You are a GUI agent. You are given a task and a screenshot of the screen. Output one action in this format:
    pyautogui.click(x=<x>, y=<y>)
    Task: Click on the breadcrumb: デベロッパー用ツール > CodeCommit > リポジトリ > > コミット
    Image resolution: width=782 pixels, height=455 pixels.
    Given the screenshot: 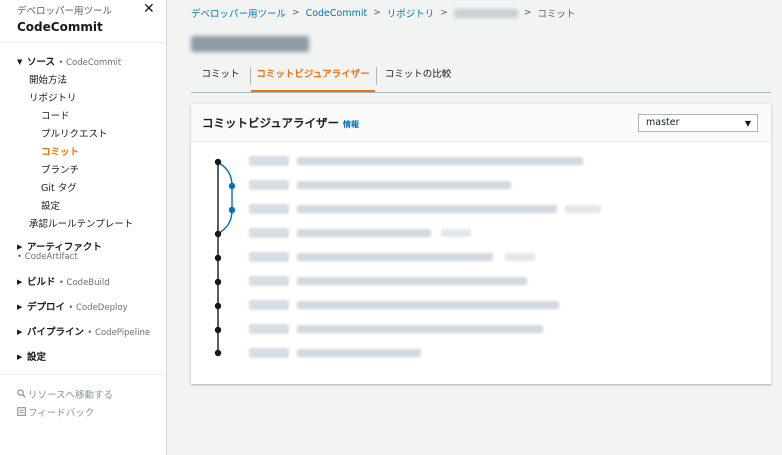 What is the action you would take?
    pyautogui.click(x=383, y=13)
    